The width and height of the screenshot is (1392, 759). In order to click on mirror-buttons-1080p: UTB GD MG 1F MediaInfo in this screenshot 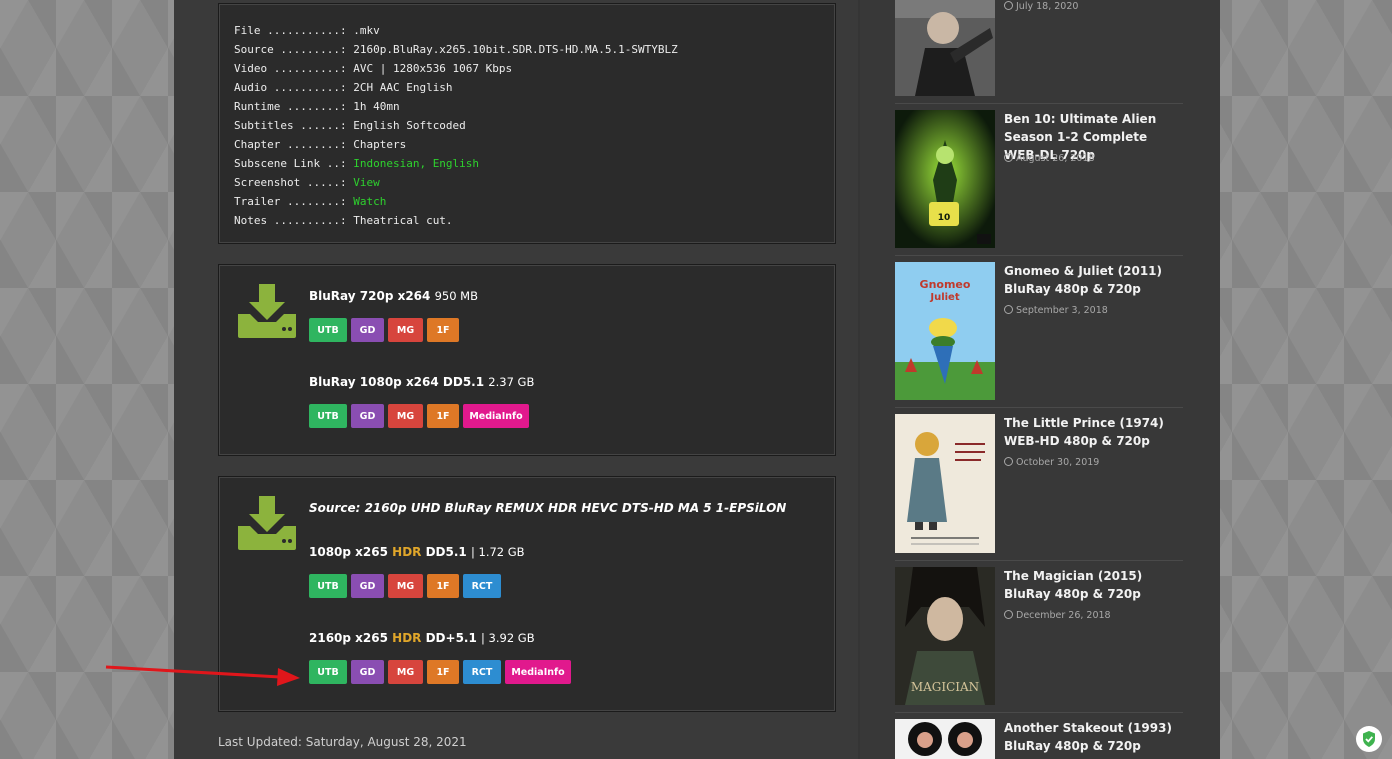, I will do `click(419, 416)`.